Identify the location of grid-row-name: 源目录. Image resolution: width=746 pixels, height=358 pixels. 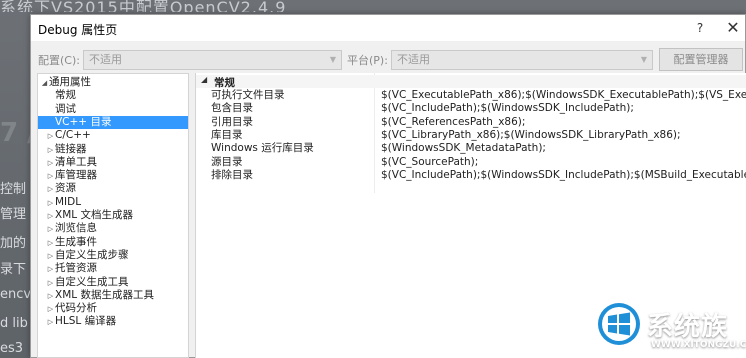
(227, 161).